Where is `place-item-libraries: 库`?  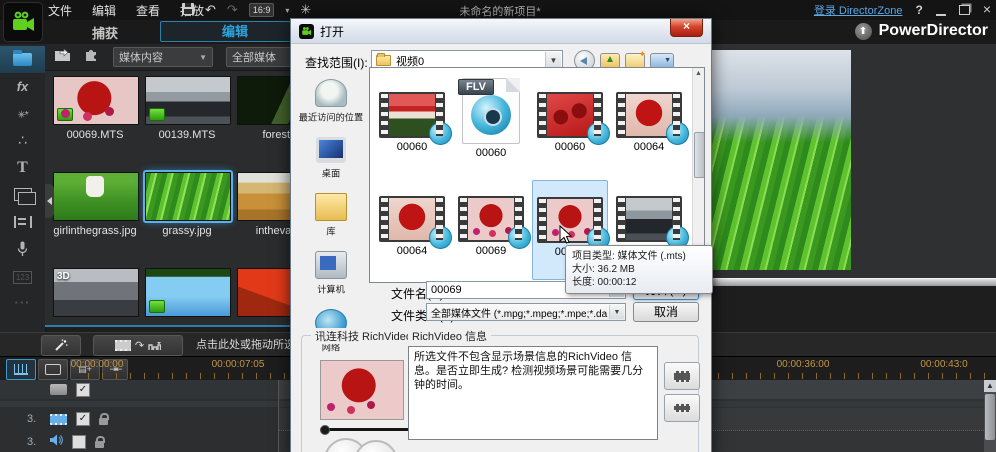 place-item-libraries: 库 is located at coordinates (331, 215).